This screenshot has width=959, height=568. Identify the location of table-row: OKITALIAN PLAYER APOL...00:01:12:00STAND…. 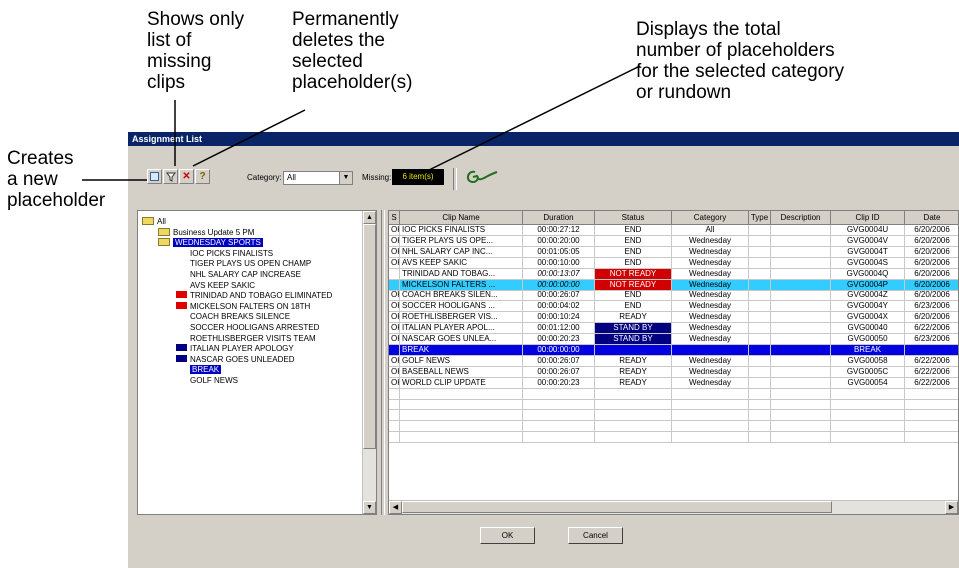
(673, 329).